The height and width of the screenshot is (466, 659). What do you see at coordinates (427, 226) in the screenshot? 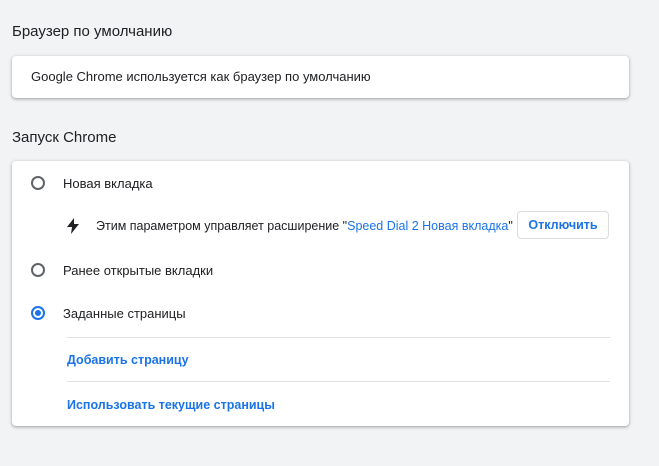
I see `extension-name-link: Speed Dial 2 Новая вкладка` at bounding box center [427, 226].